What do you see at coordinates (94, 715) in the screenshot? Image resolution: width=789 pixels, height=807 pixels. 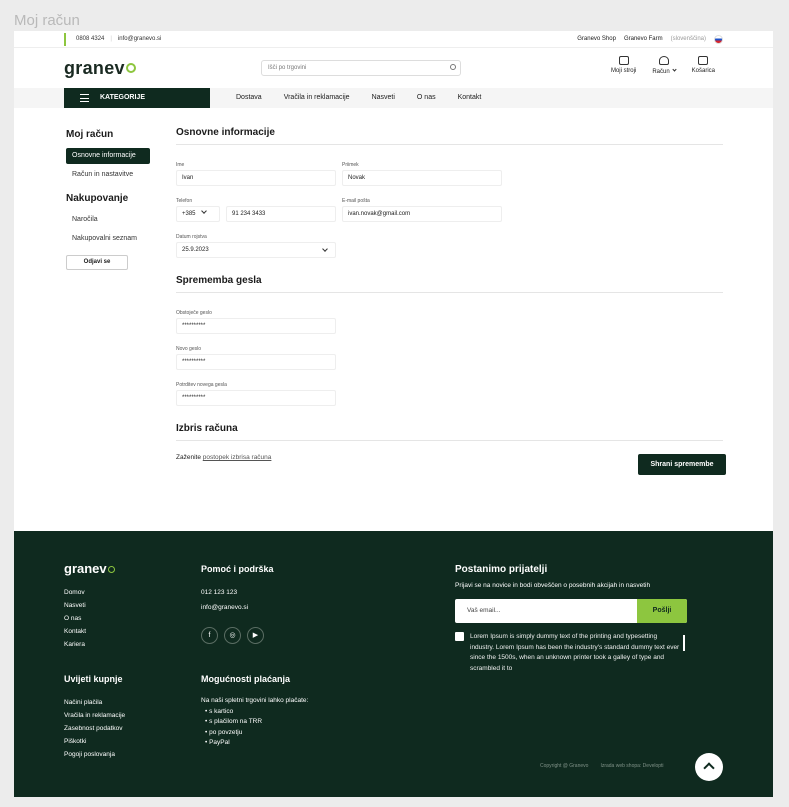 I see `footer-link-returns: Vračila in reklamacije` at bounding box center [94, 715].